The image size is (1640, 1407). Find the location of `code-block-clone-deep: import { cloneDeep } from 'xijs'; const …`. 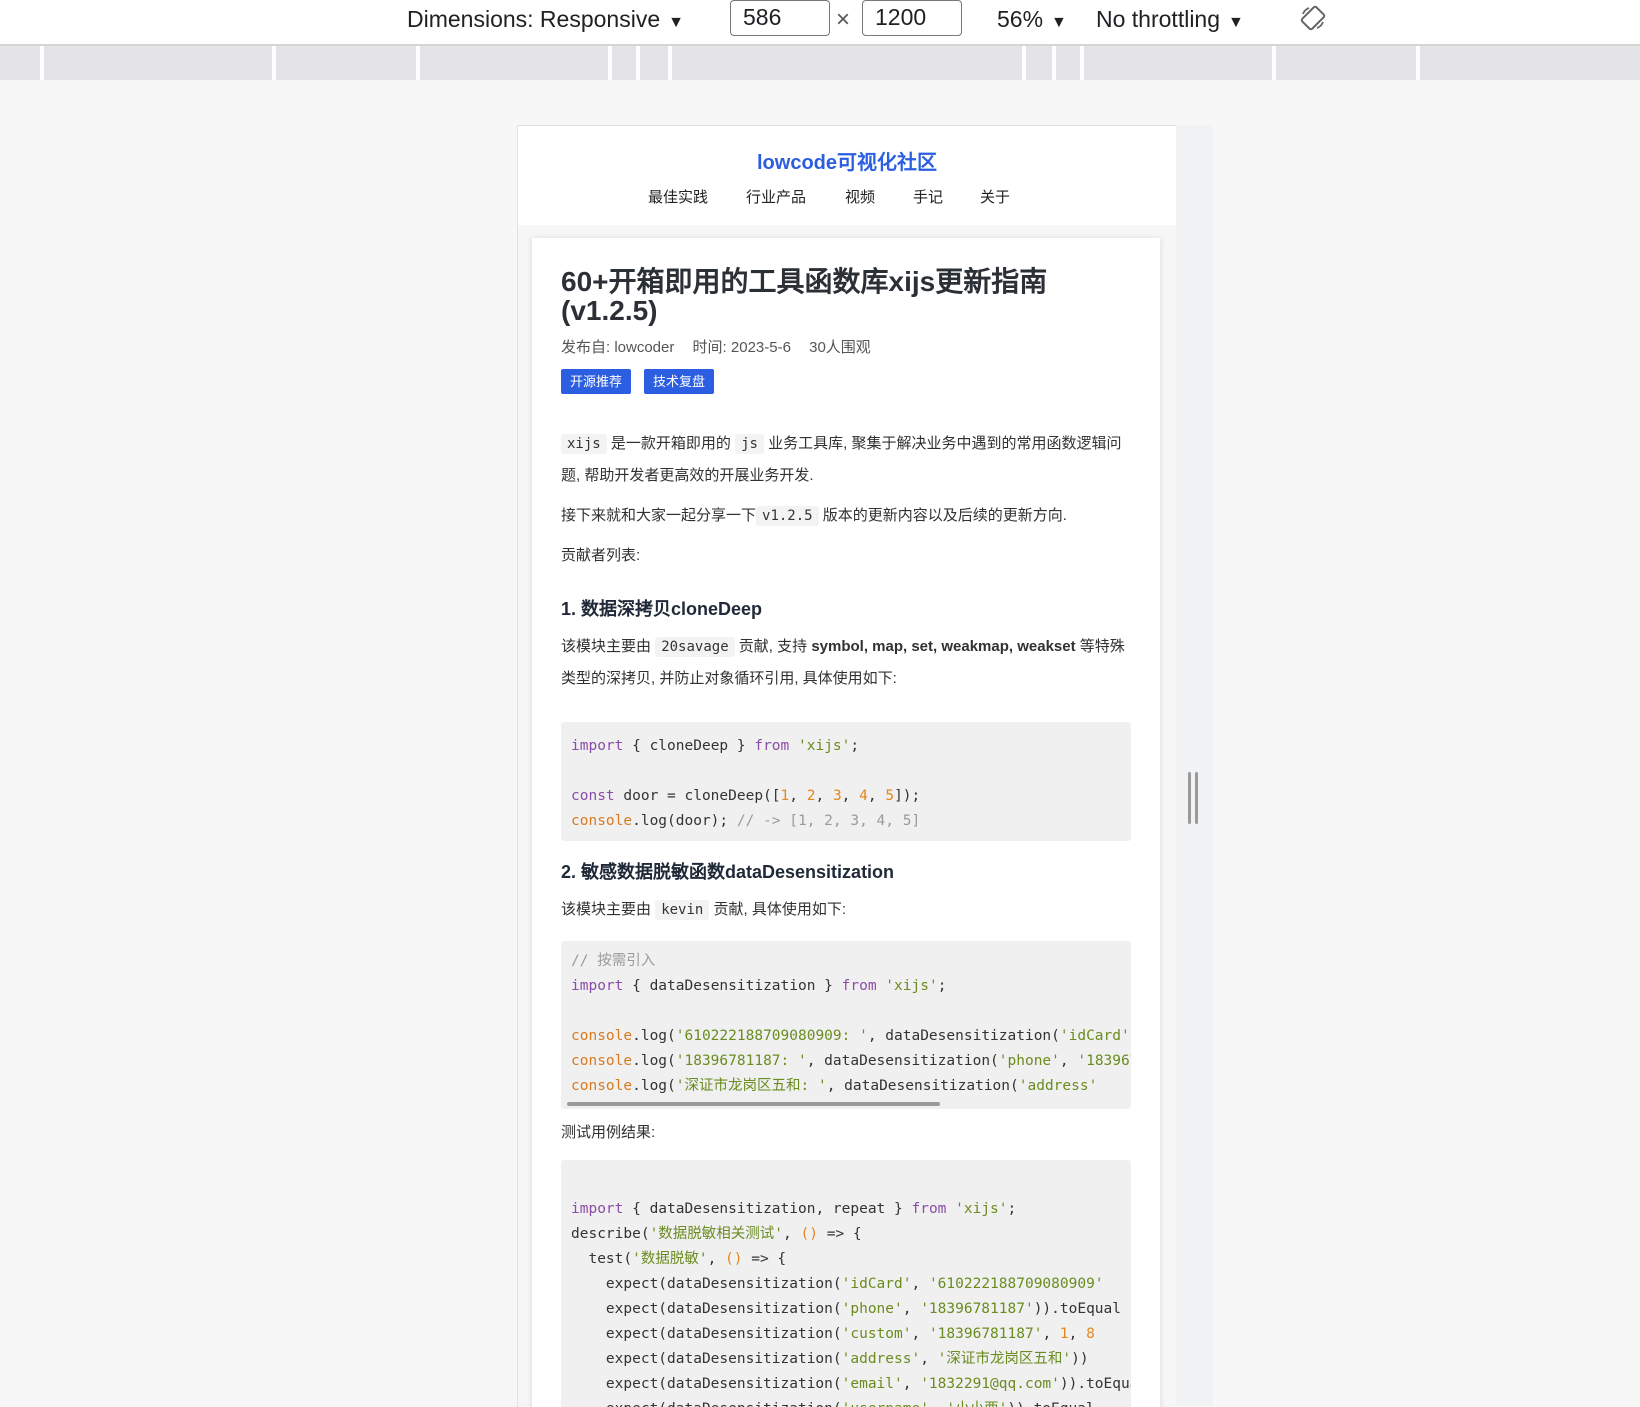

code-block-clone-deep: import { cloneDeep } from 'xijs'; const … is located at coordinates (846, 781).